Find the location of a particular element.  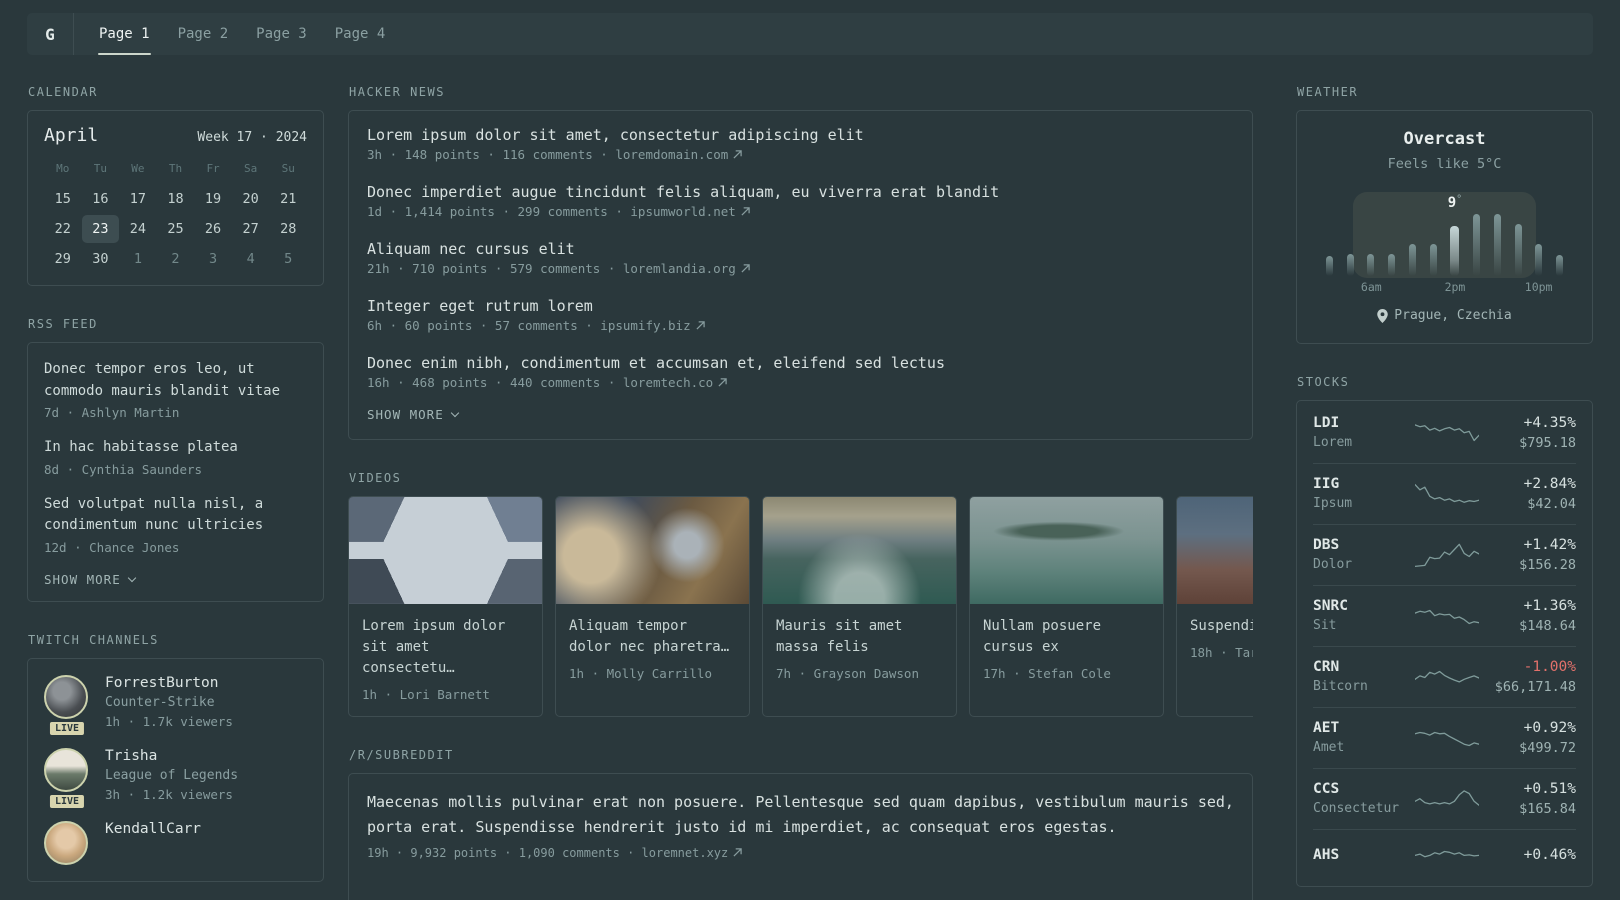

stock-row: CCS Consectetur +0.51% $165.84 is located at coordinates (1444, 798).